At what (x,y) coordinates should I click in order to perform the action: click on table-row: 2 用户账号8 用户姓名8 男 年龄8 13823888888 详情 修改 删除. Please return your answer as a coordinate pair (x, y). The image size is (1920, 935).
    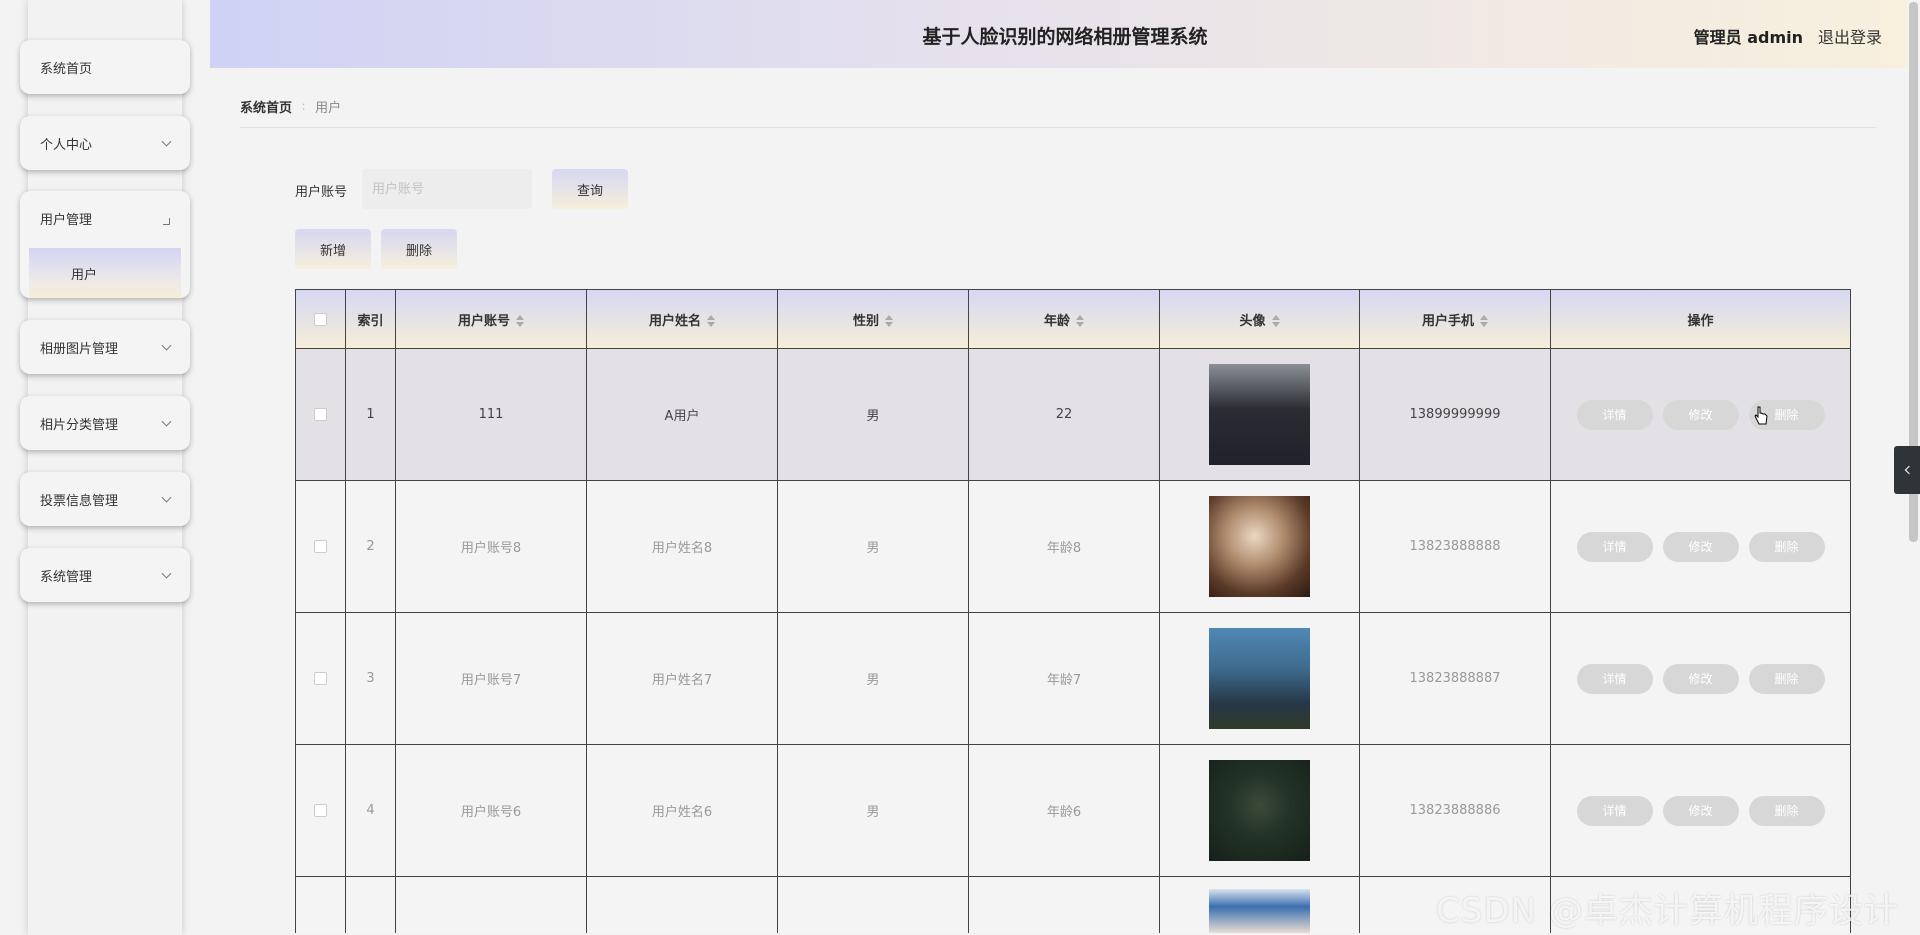
    Looking at the image, I should click on (1073, 546).